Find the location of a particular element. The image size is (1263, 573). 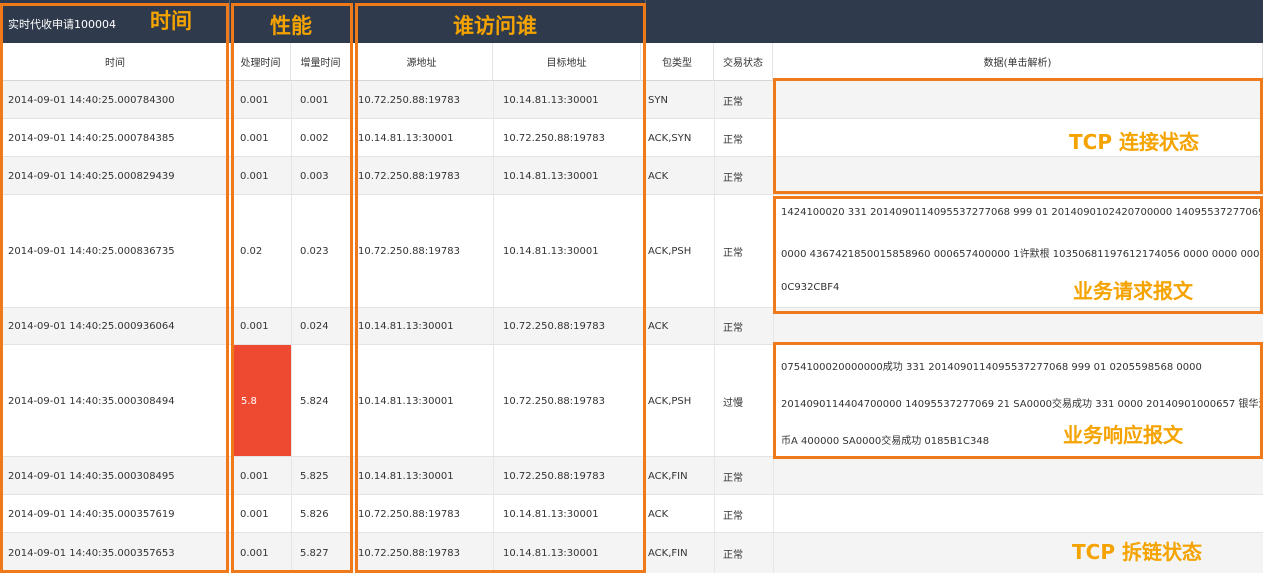

column-divider is located at coordinates (714, 327).